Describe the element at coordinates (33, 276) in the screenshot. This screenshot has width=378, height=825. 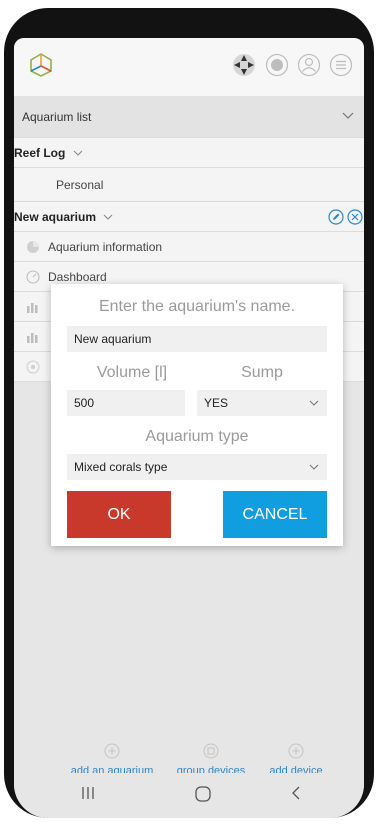
I see `gauge-icon` at that location.